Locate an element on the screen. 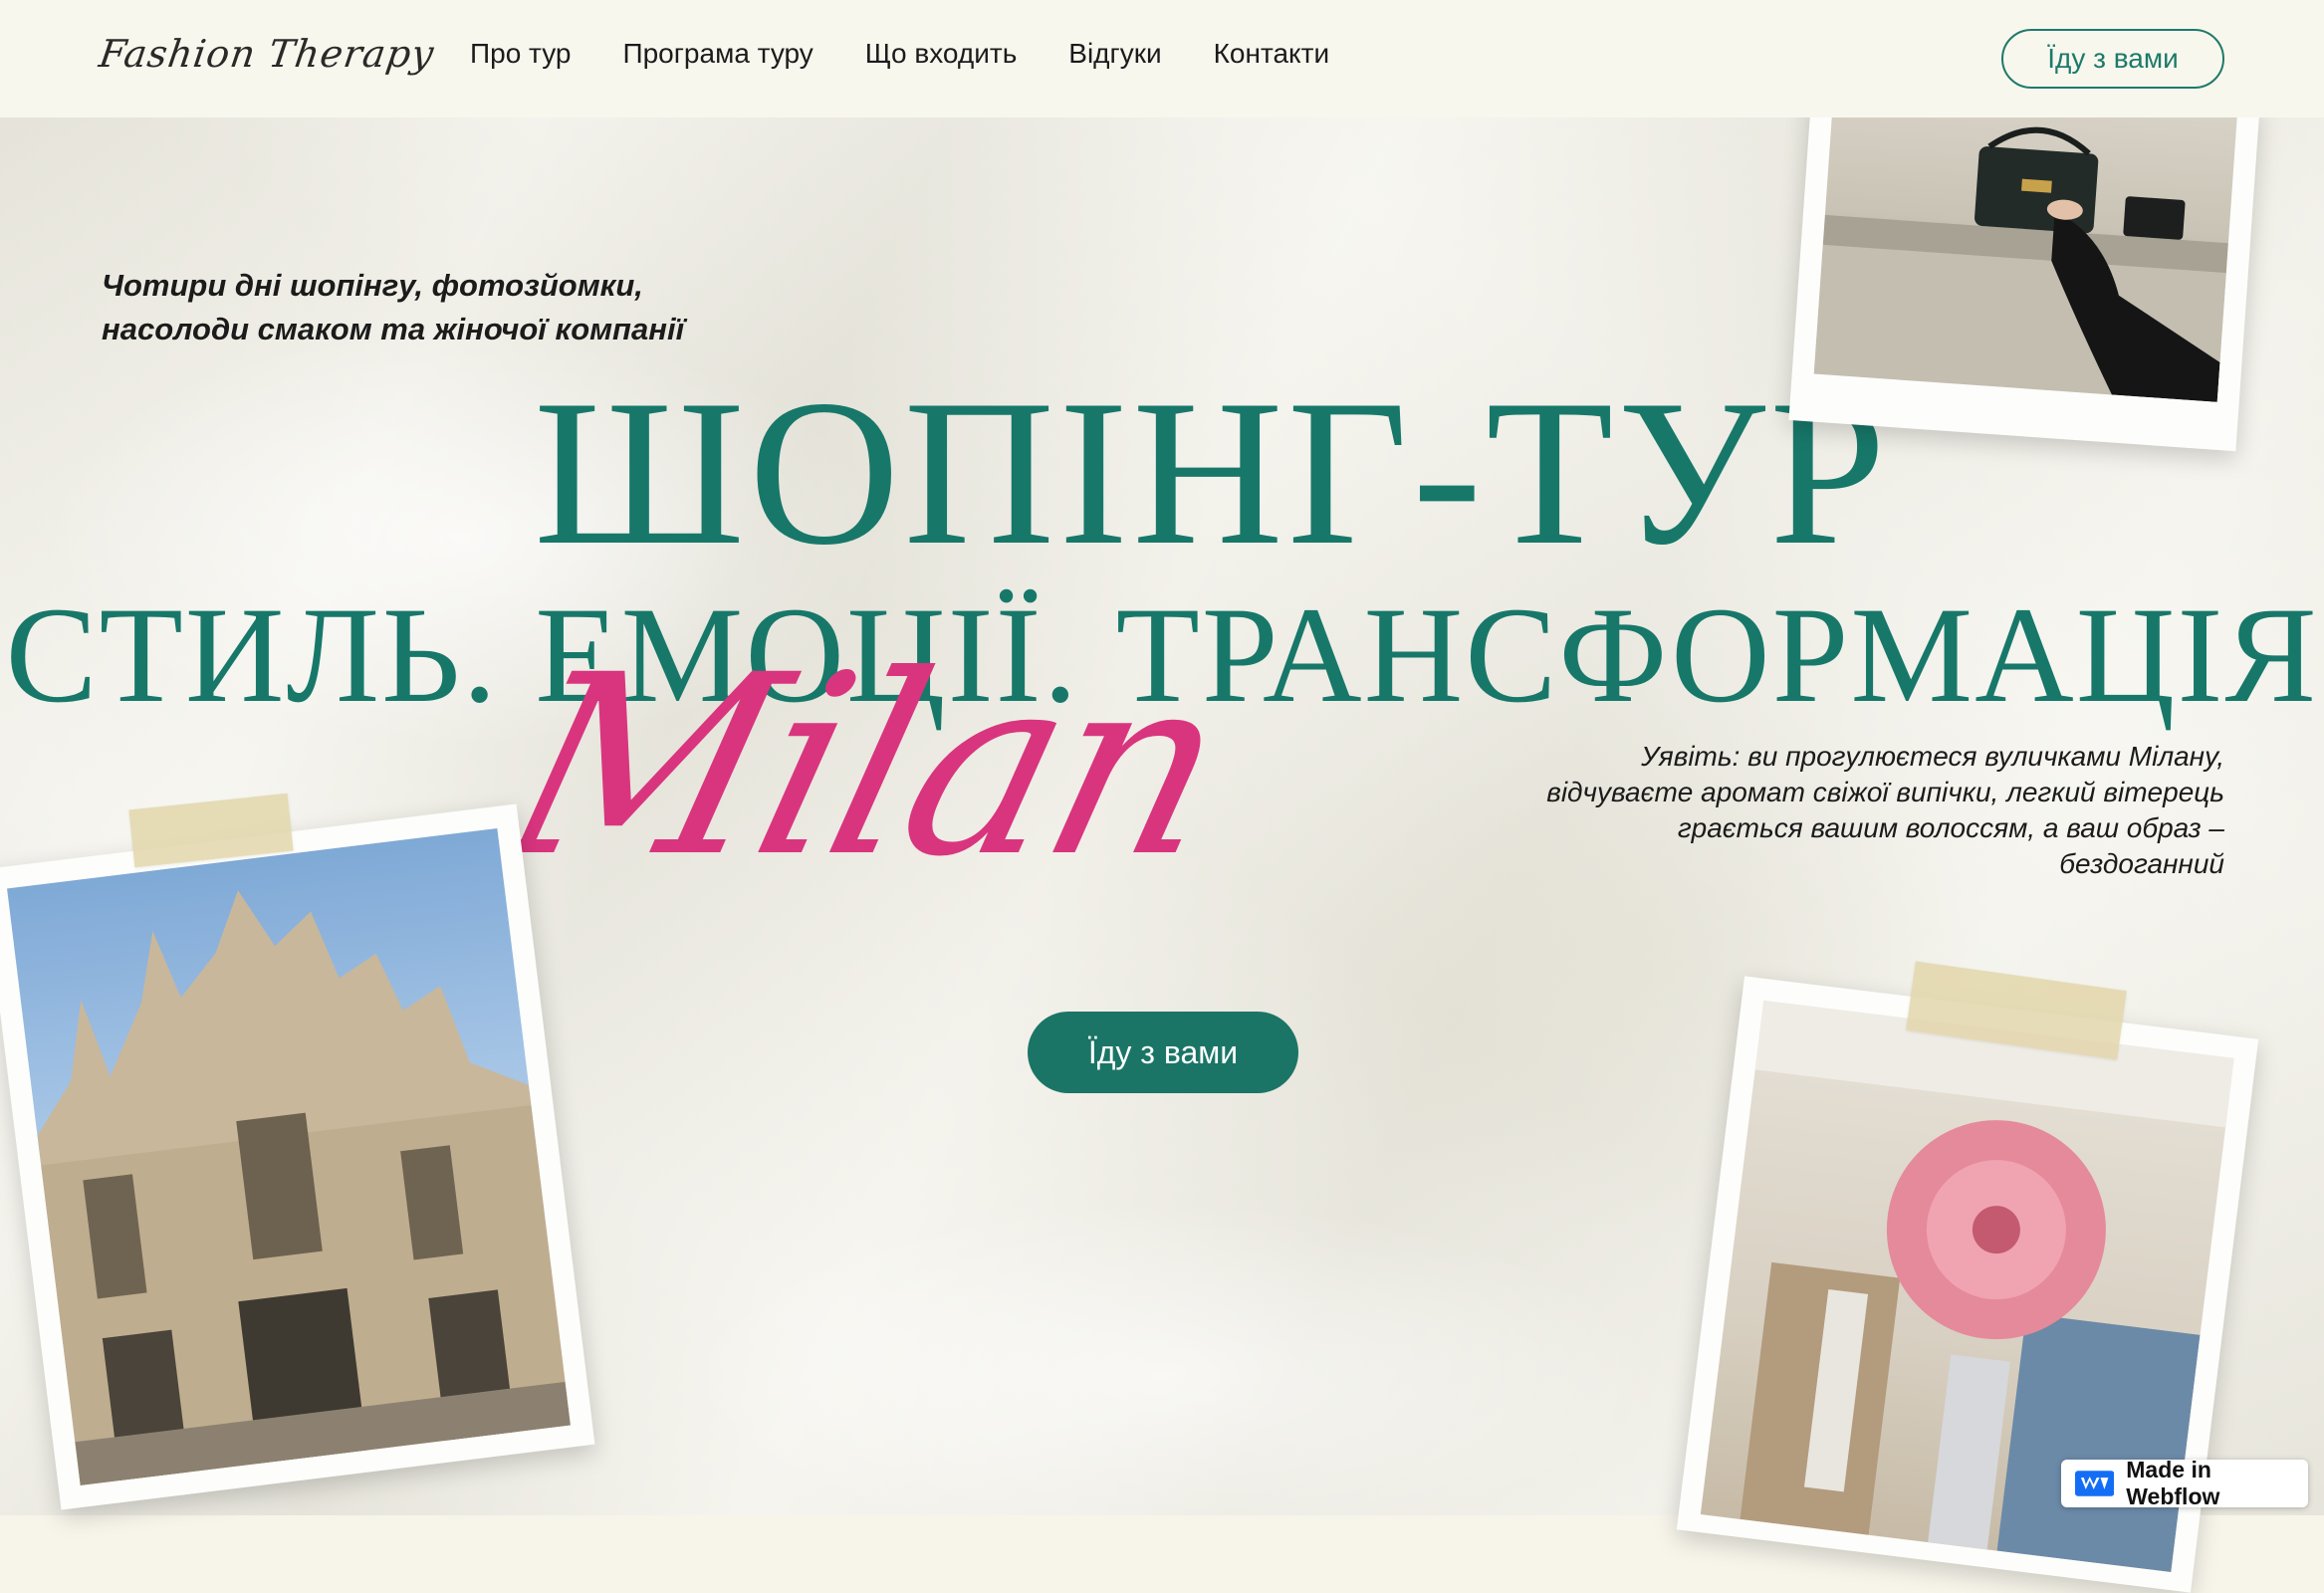 The height and width of the screenshot is (1593, 2324). logo: Fashion Therapy is located at coordinates (267, 54).